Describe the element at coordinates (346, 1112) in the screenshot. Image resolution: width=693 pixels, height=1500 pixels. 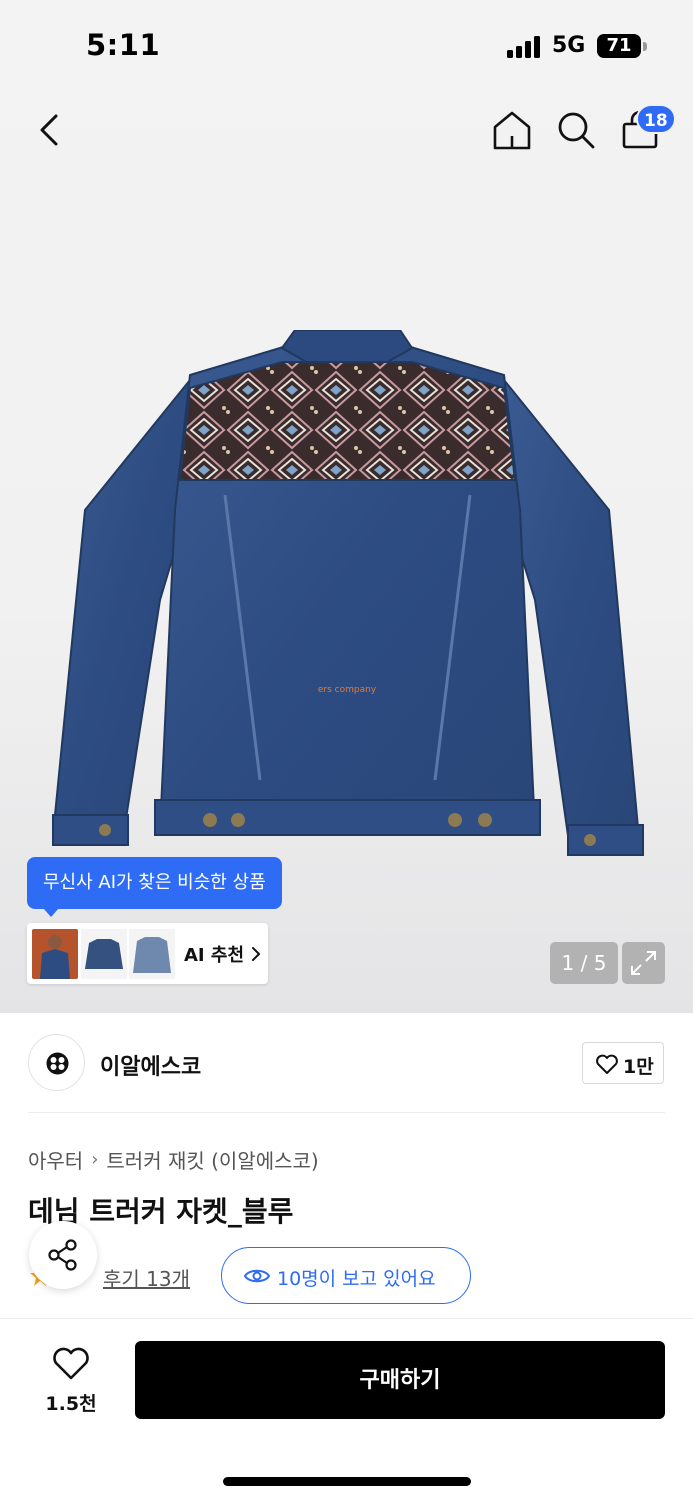
I see `divider` at that location.